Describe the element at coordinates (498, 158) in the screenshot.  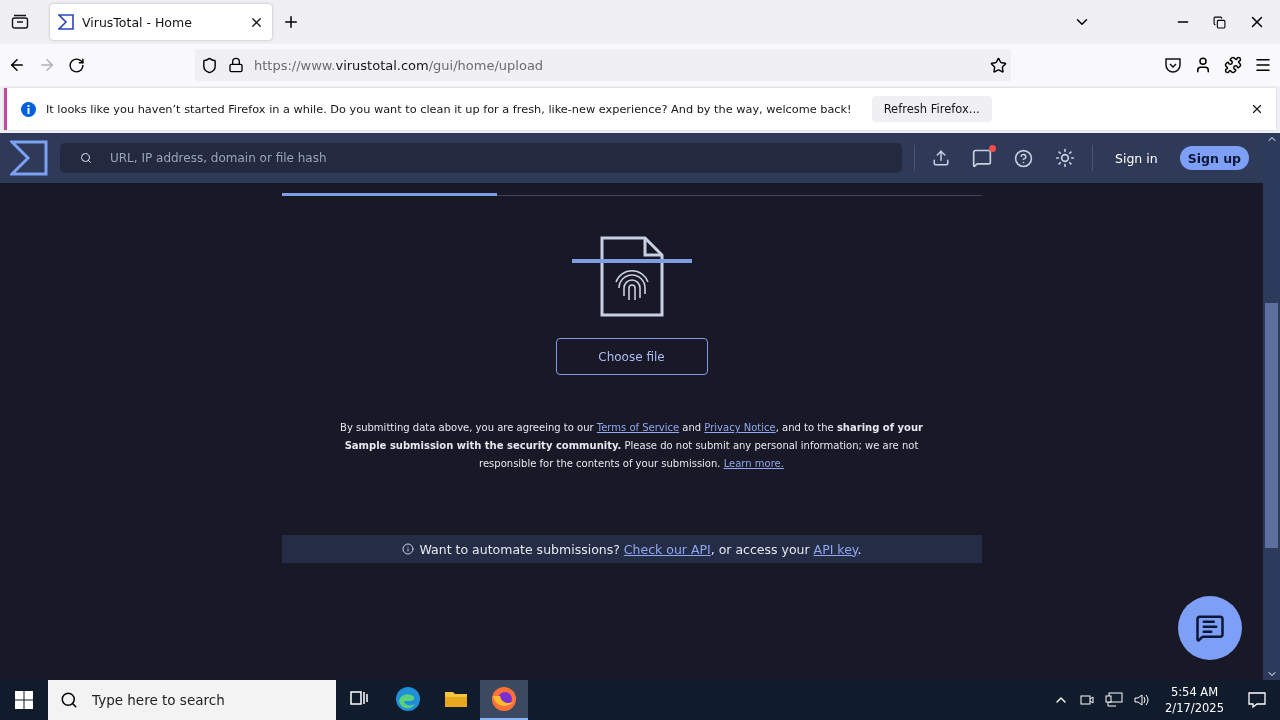
I see `search-field: URL, IP address, domain or file hash` at that location.